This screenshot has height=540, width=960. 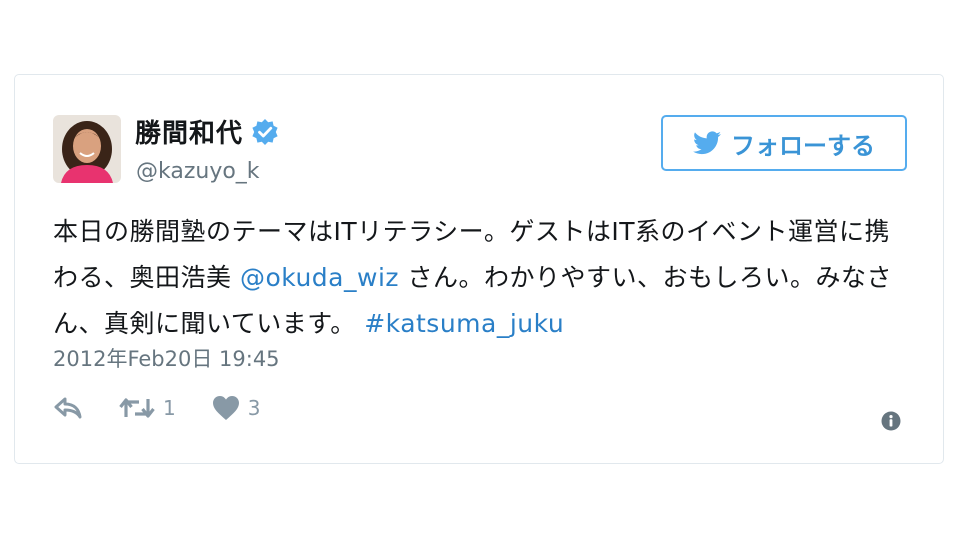 I want to click on info-button, so click(x=891, y=423).